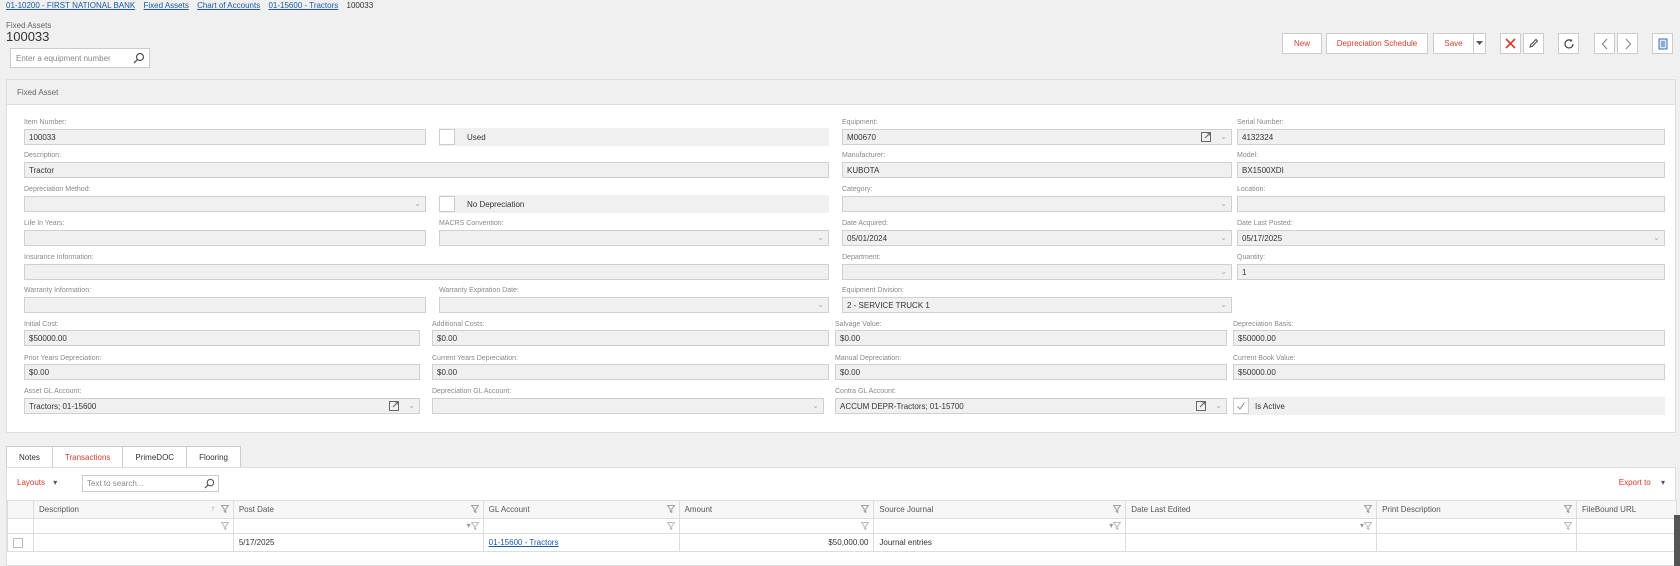 The height and width of the screenshot is (566, 1680). Describe the element at coordinates (1031, 406) in the screenshot. I see `contra-gl-account-field: ACCUM DEPR-Tractors; 01-15700 ⌄` at that location.